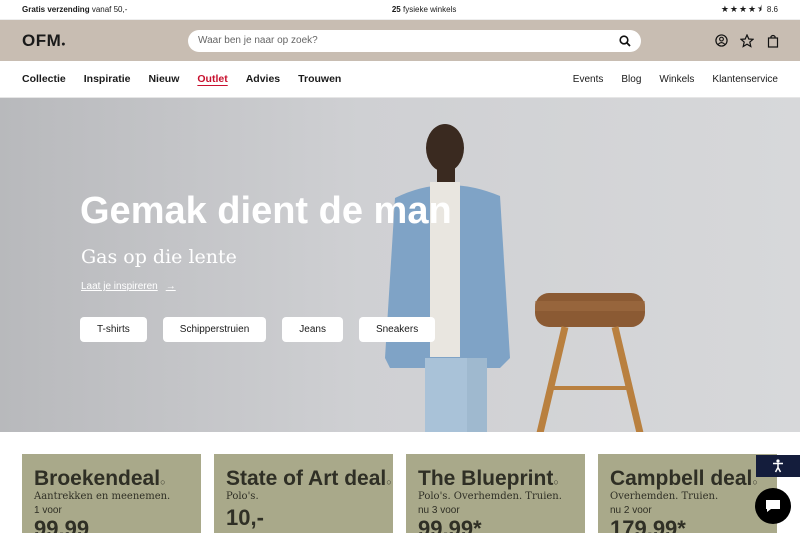 This screenshot has height=533, width=800. What do you see at coordinates (319, 79) in the screenshot?
I see `nav-trouwen: Trouwen` at bounding box center [319, 79].